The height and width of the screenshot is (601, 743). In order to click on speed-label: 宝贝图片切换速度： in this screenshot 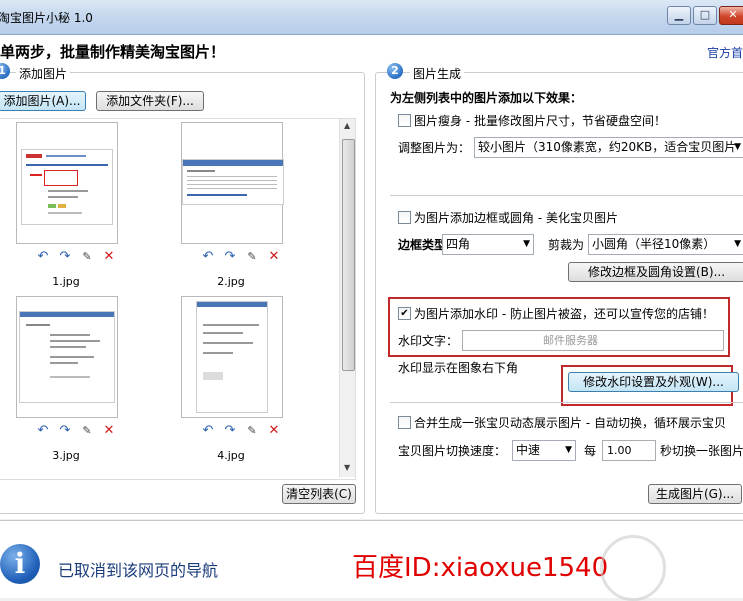, I will do `click(452, 451)`.